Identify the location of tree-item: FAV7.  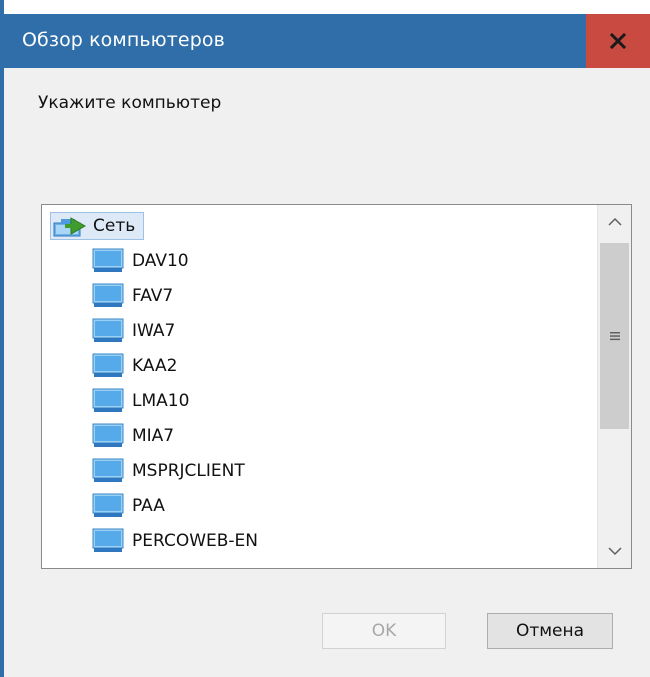
(132, 296).